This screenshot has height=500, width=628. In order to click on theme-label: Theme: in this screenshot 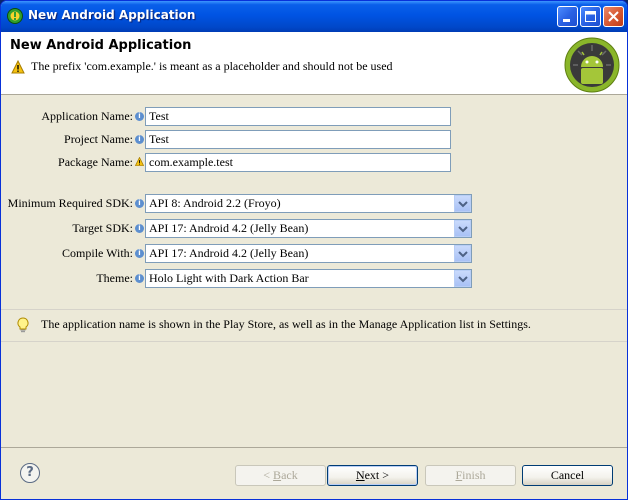, I will do `click(114, 278)`.